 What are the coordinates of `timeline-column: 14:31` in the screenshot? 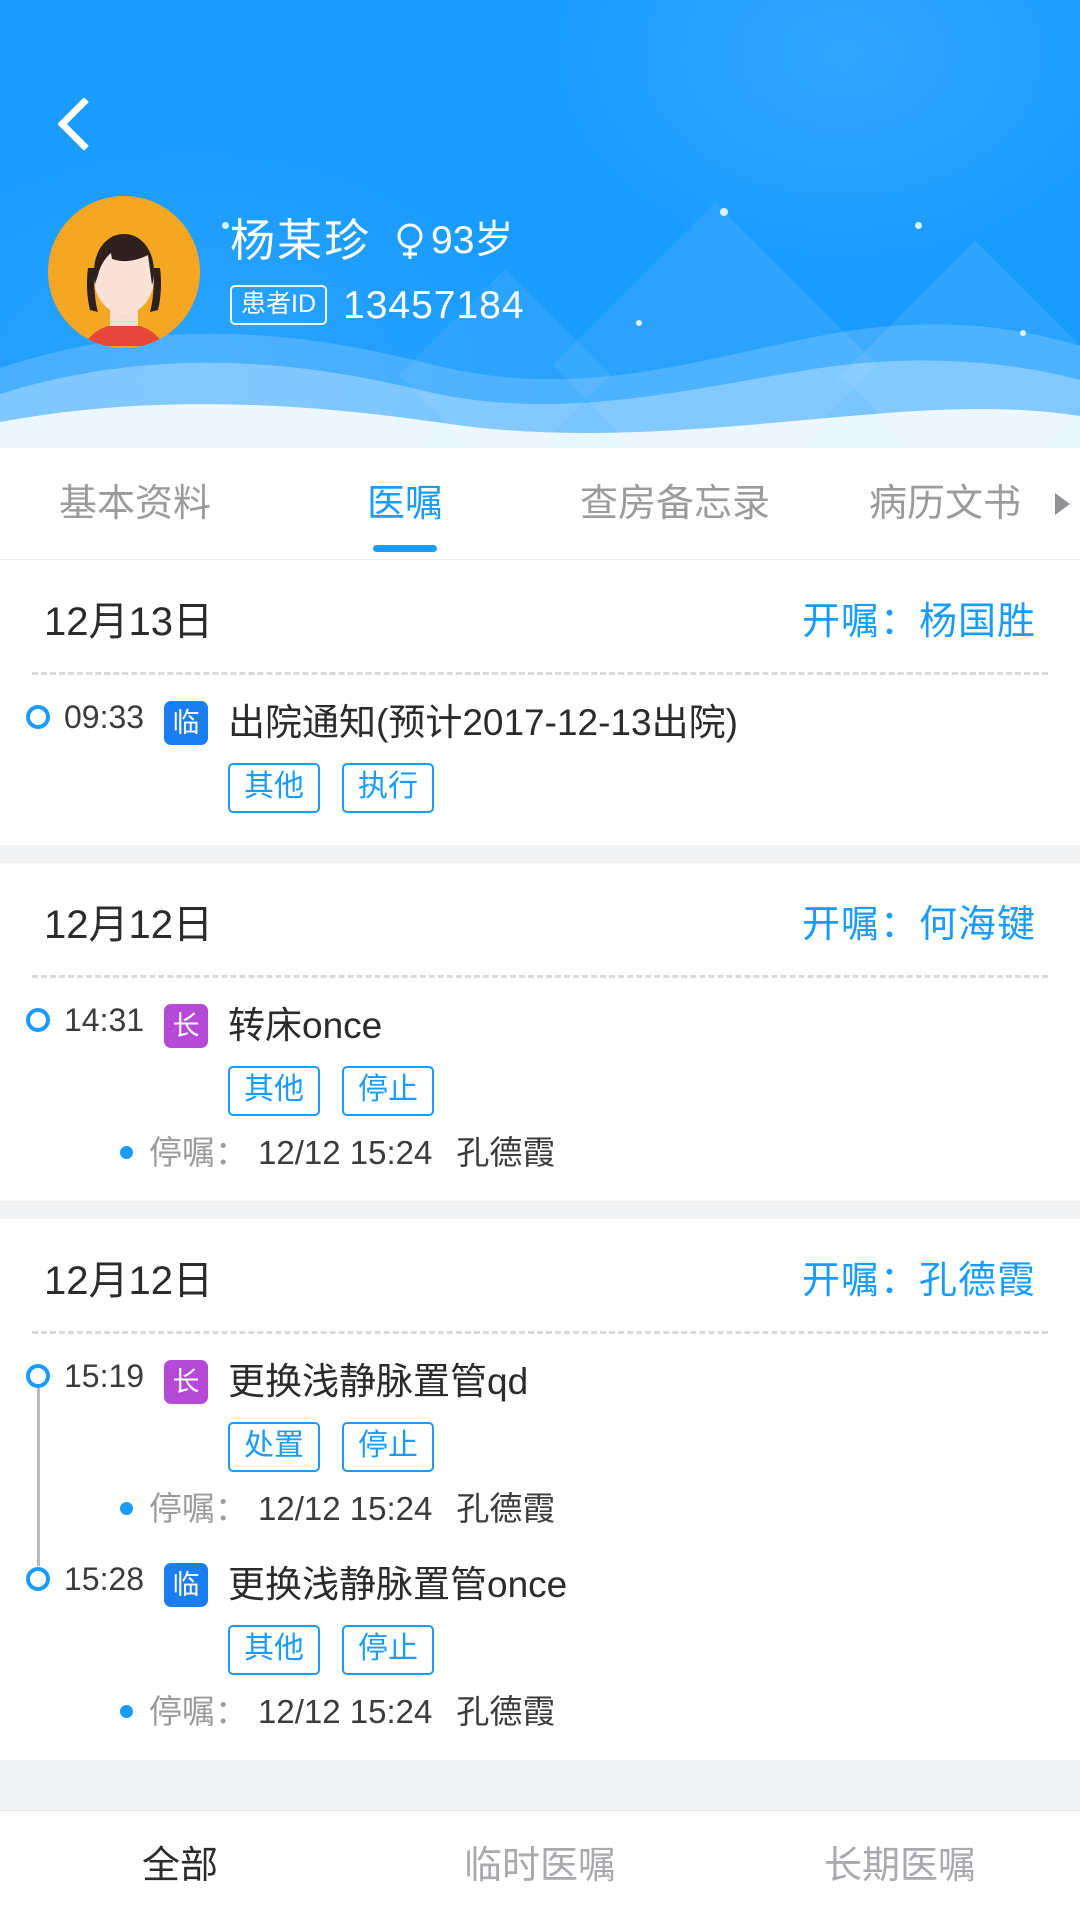 It's located at (86, 1020).